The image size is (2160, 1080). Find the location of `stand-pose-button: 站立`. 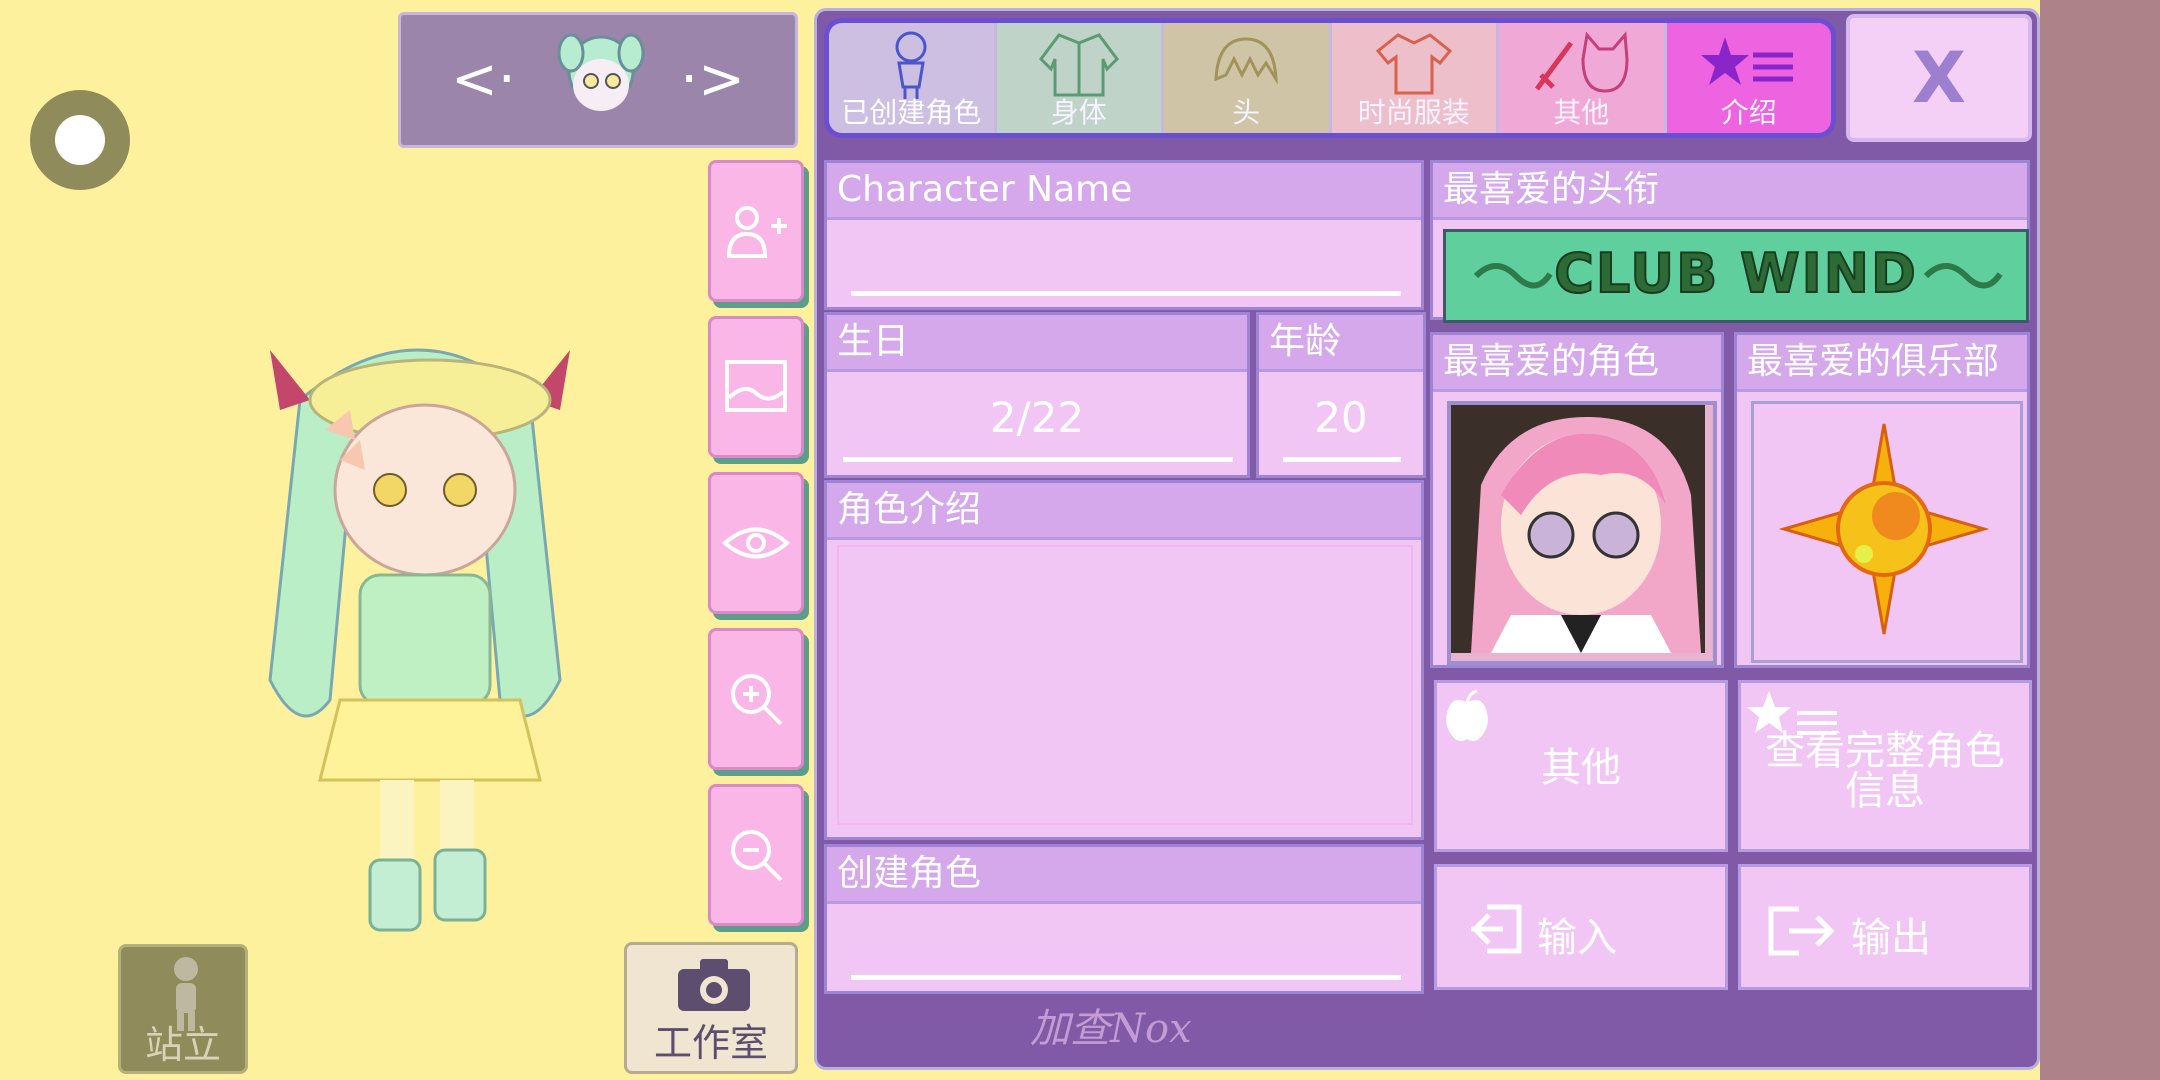

stand-pose-button: 站立 is located at coordinates (183, 1009).